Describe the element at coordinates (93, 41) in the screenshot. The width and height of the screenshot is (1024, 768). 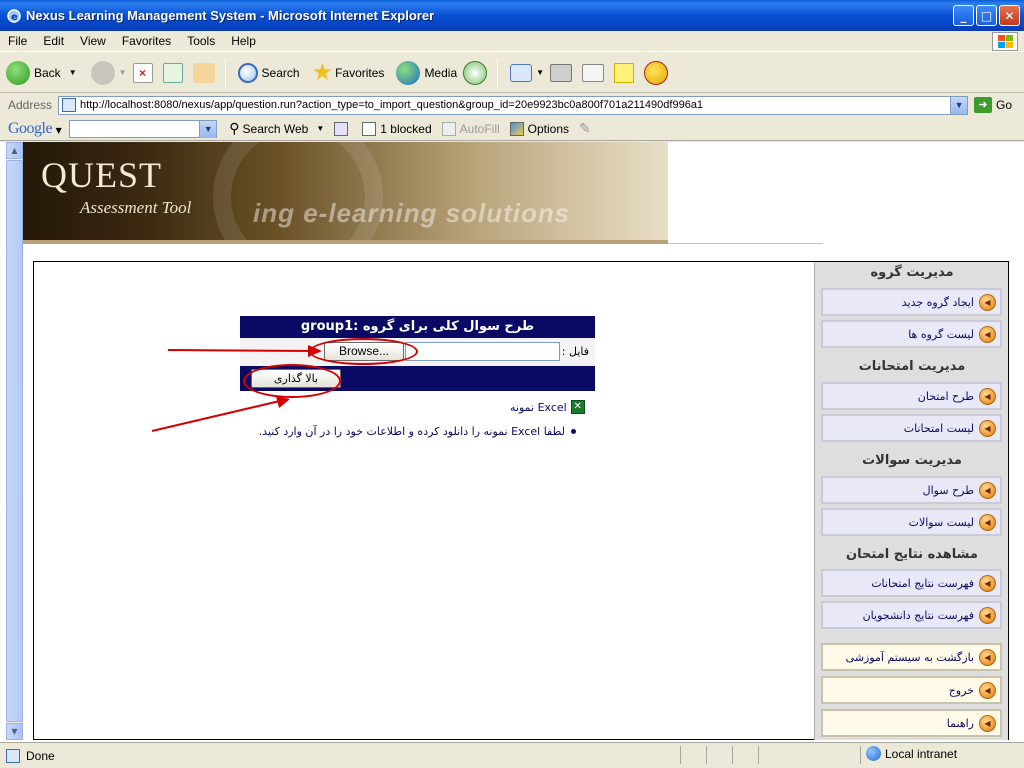
I see `menu-view: View` at that location.